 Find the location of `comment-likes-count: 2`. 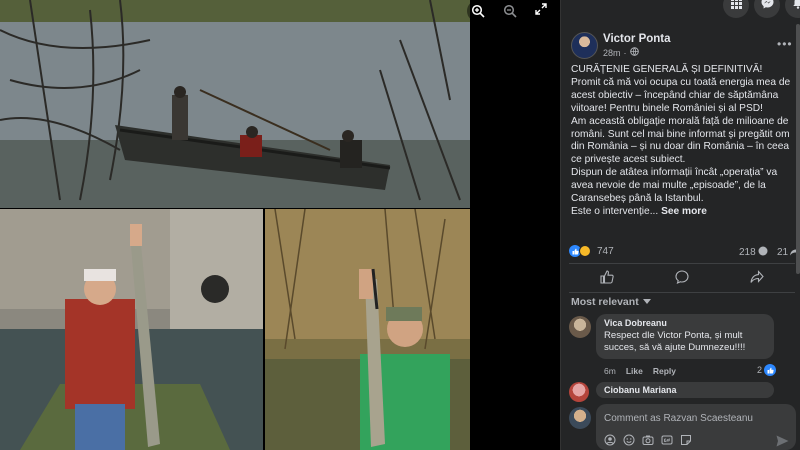

comment-likes-count: 2 is located at coordinates (760, 370).